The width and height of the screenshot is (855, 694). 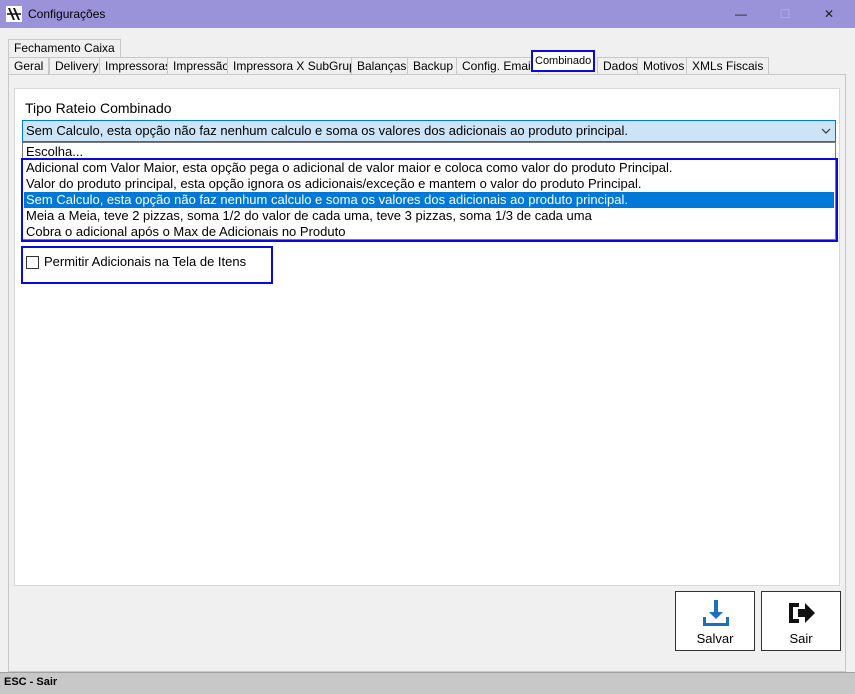 What do you see at coordinates (741, 14) in the screenshot?
I see `minimize-button: —` at bounding box center [741, 14].